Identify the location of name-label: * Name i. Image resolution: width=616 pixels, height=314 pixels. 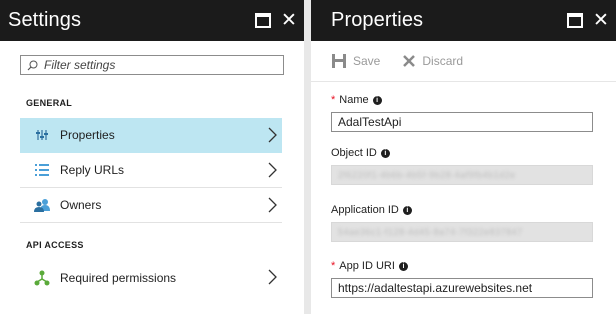
(473, 100).